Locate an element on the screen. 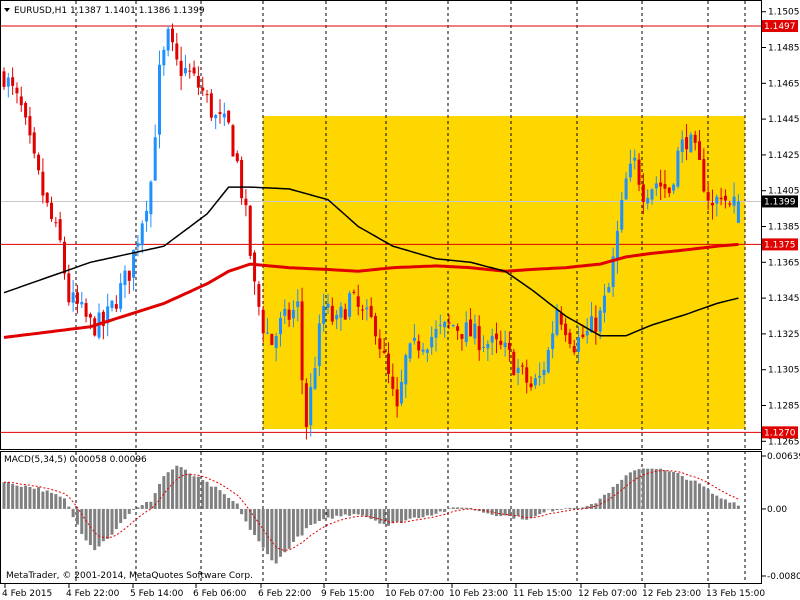 The width and height of the screenshot is (800, 600). macd-label: MACD(5,34,5) 0.00058 0.00096 is located at coordinates (75, 460).